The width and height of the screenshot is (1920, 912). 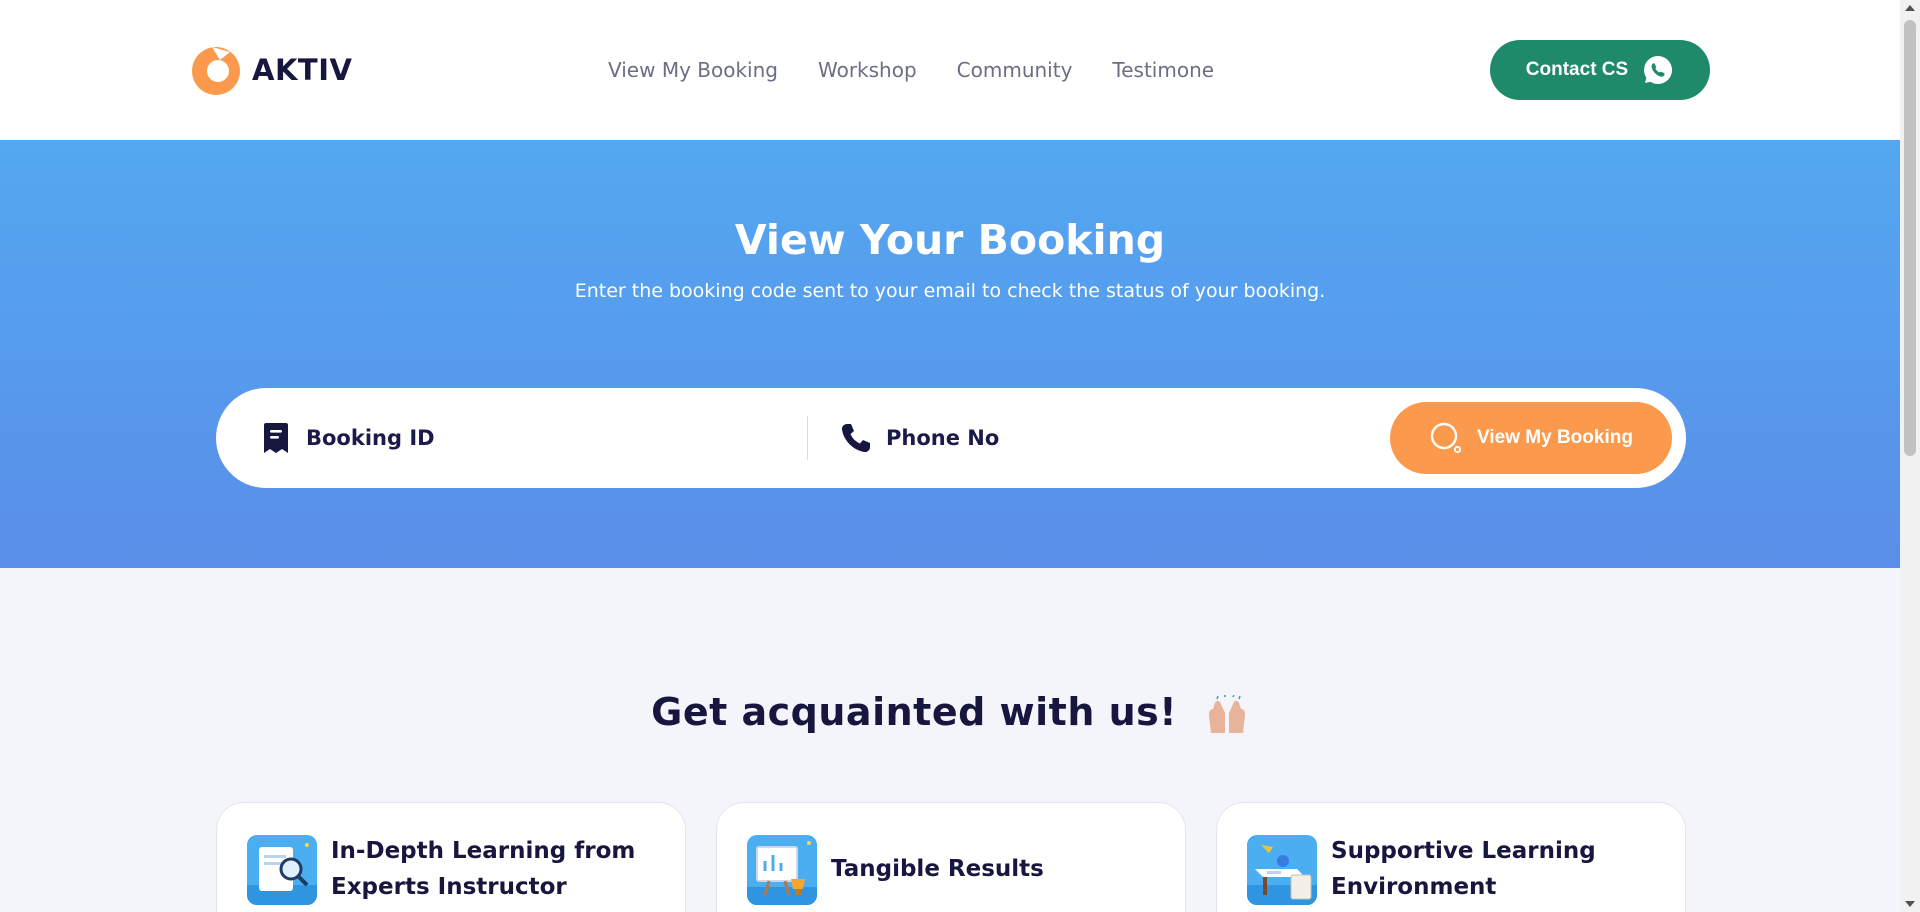 What do you see at coordinates (302, 70) in the screenshot?
I see `logo-text: AKTIV` at bounding box center [302, 70].